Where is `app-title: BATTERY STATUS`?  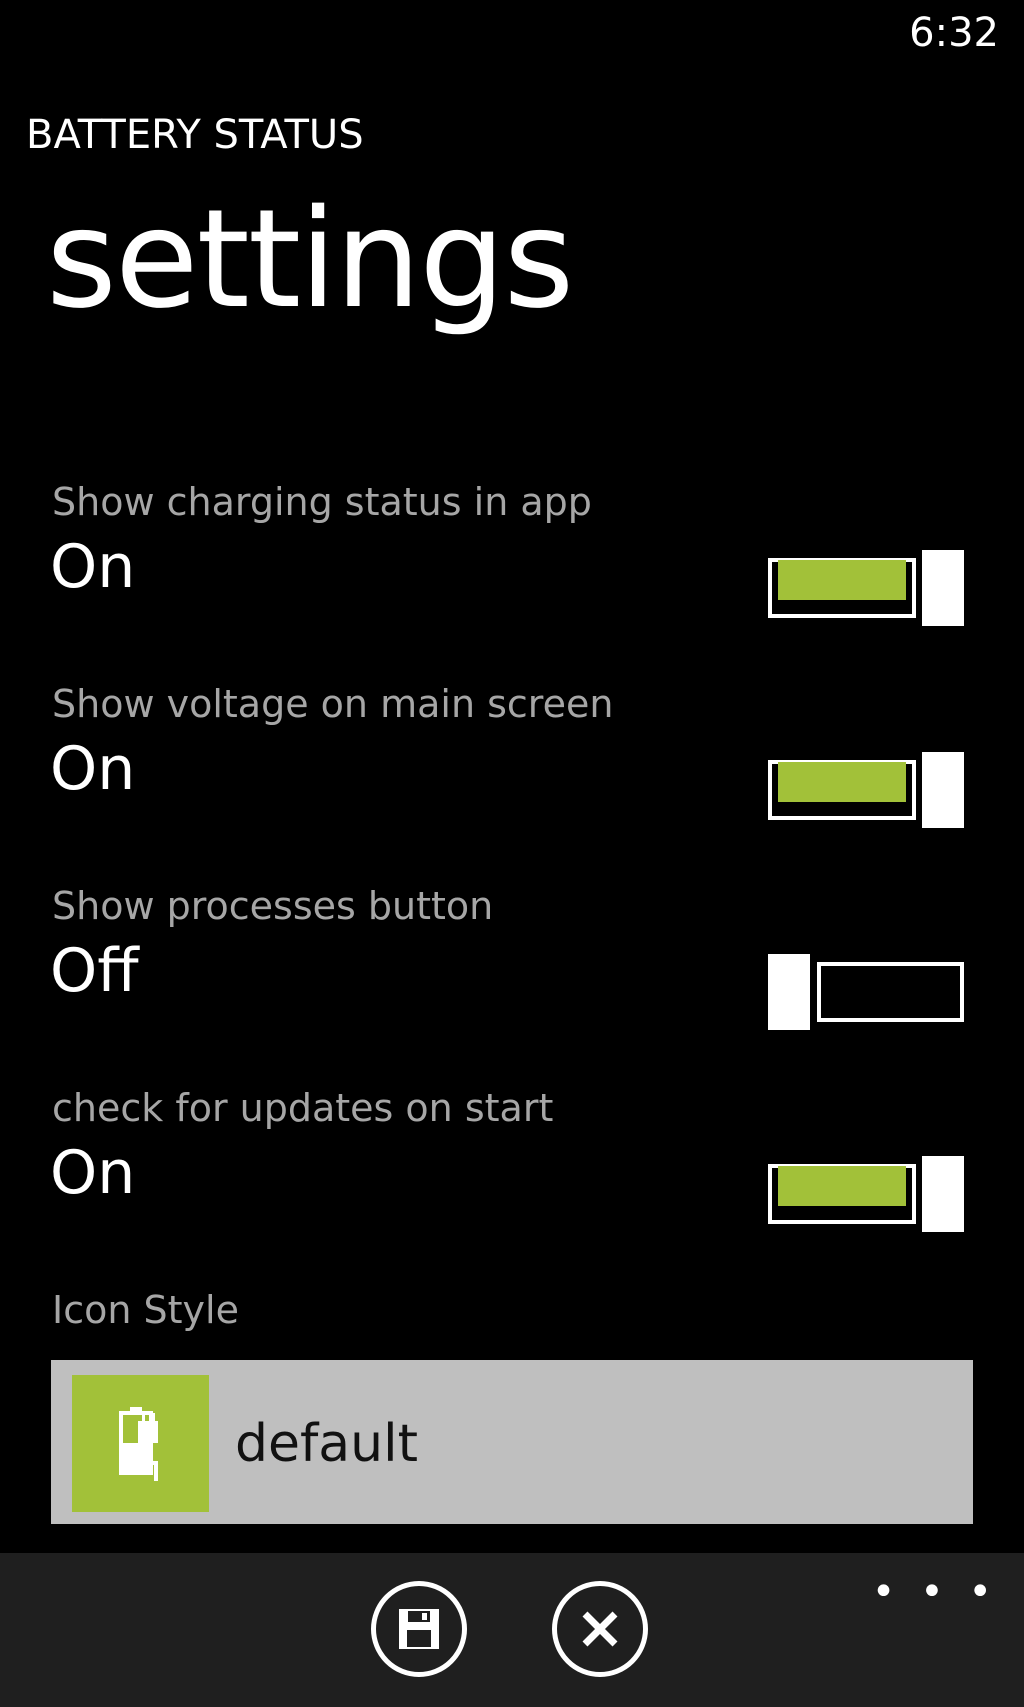
app-title: BATTERY STATUS is located at coordinates (195, 135).